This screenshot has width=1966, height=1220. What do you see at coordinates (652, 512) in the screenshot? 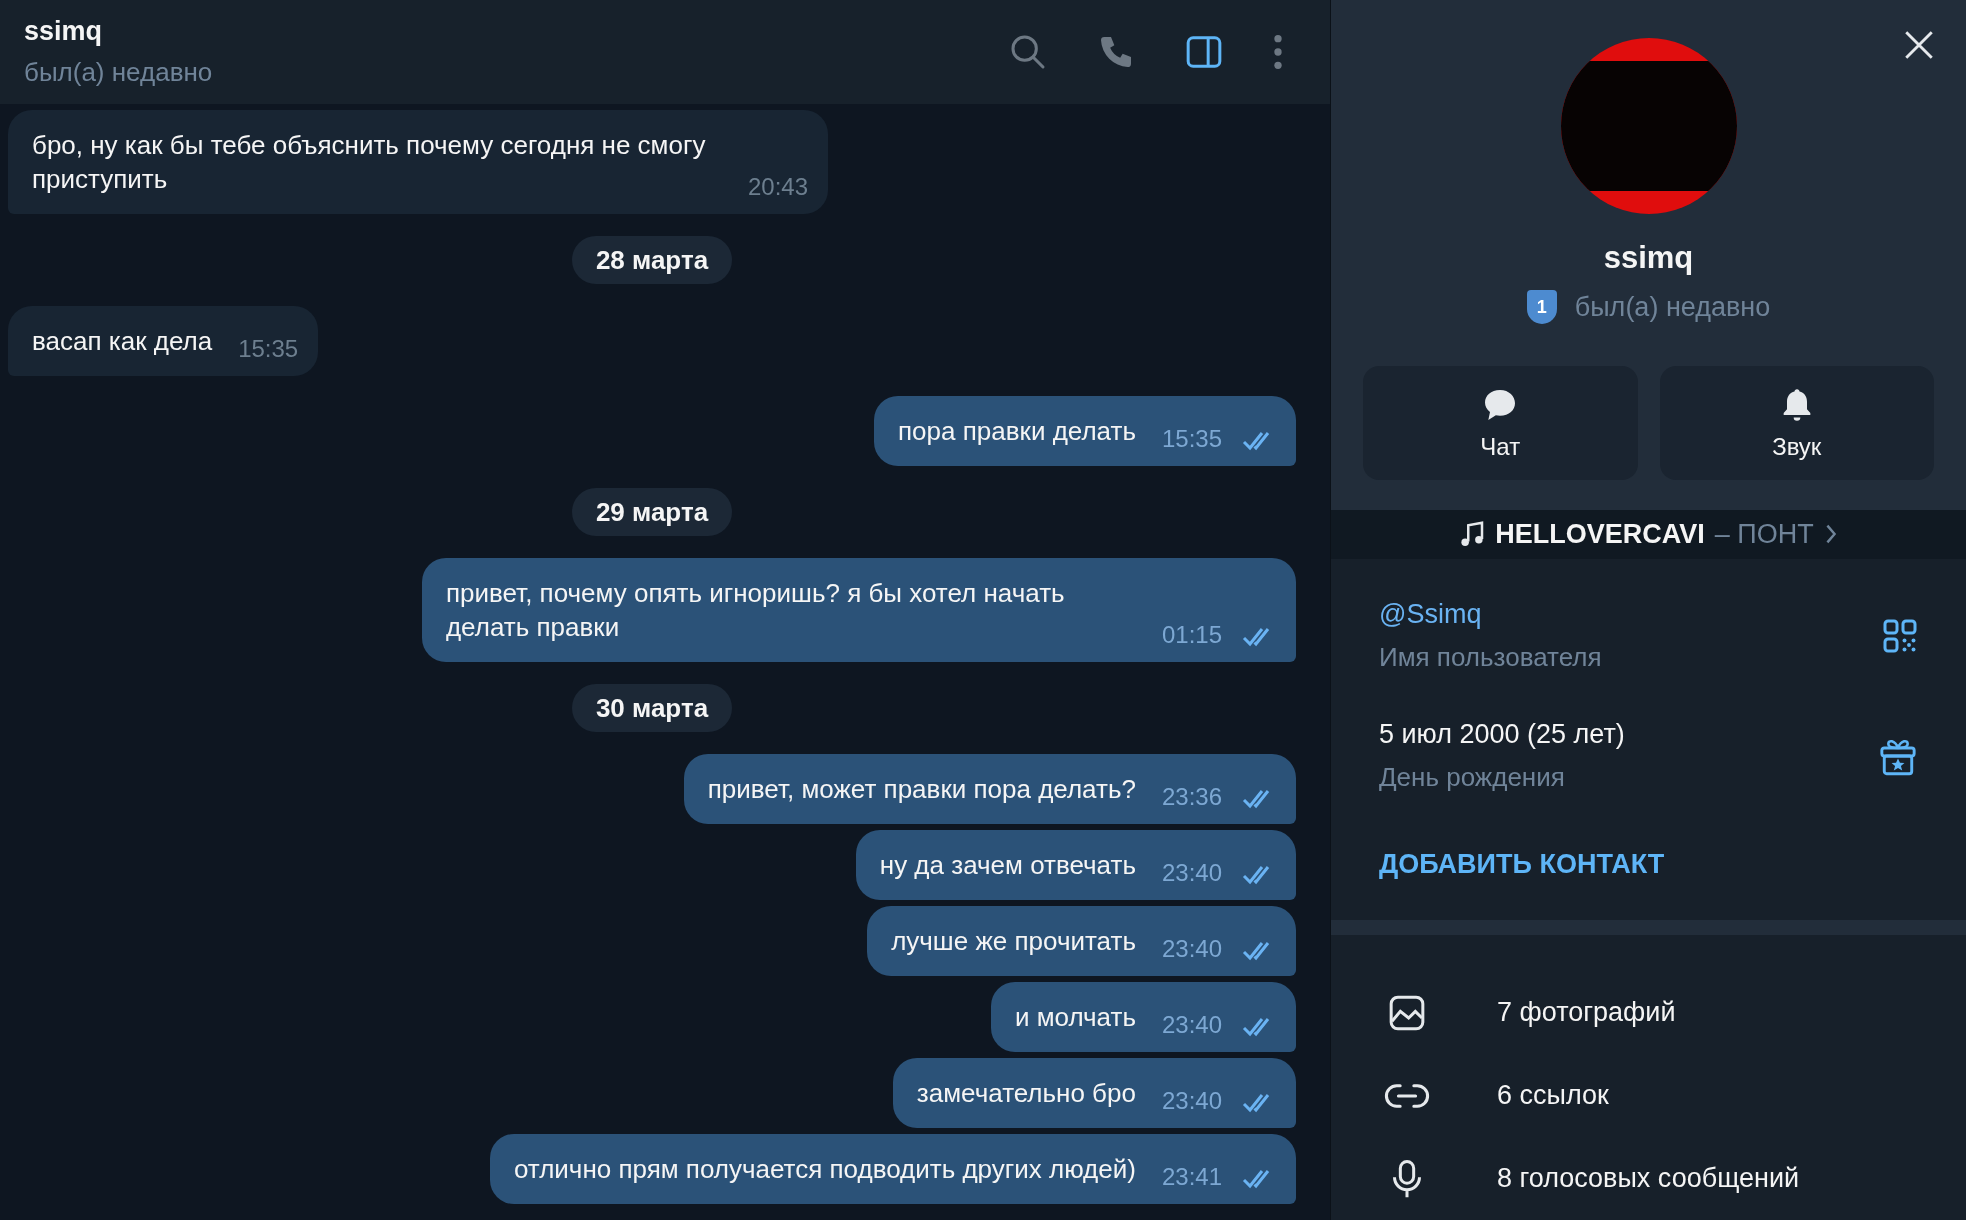
I see `date-pill: 29 марта` at bounding box center [652, 512].